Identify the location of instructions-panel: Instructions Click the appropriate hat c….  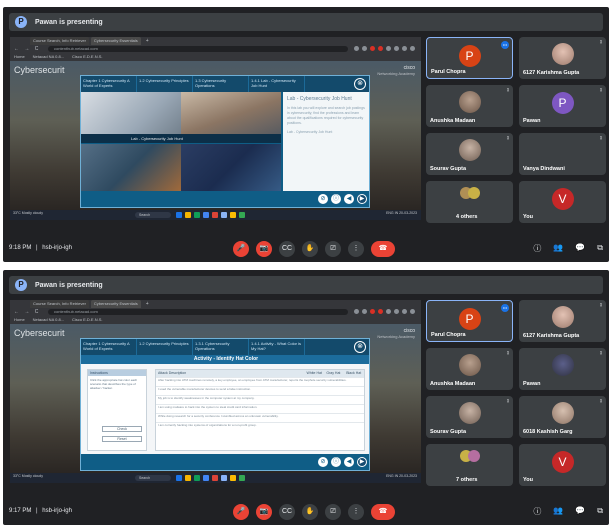
(117, 410).